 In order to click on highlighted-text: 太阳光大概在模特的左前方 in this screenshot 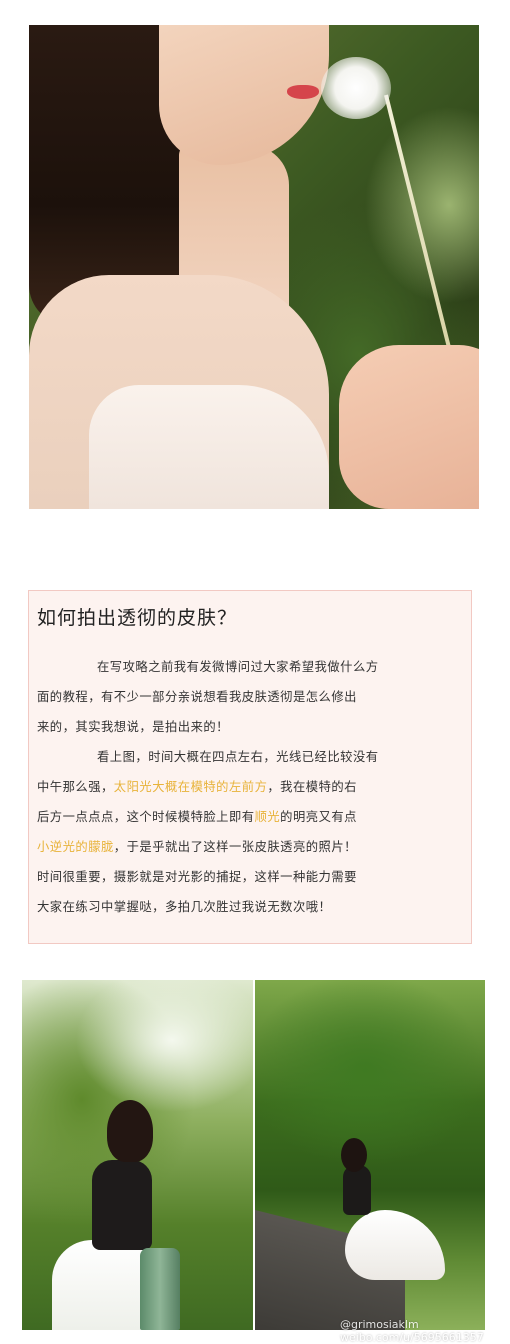, I will do `click(190, 787)`.